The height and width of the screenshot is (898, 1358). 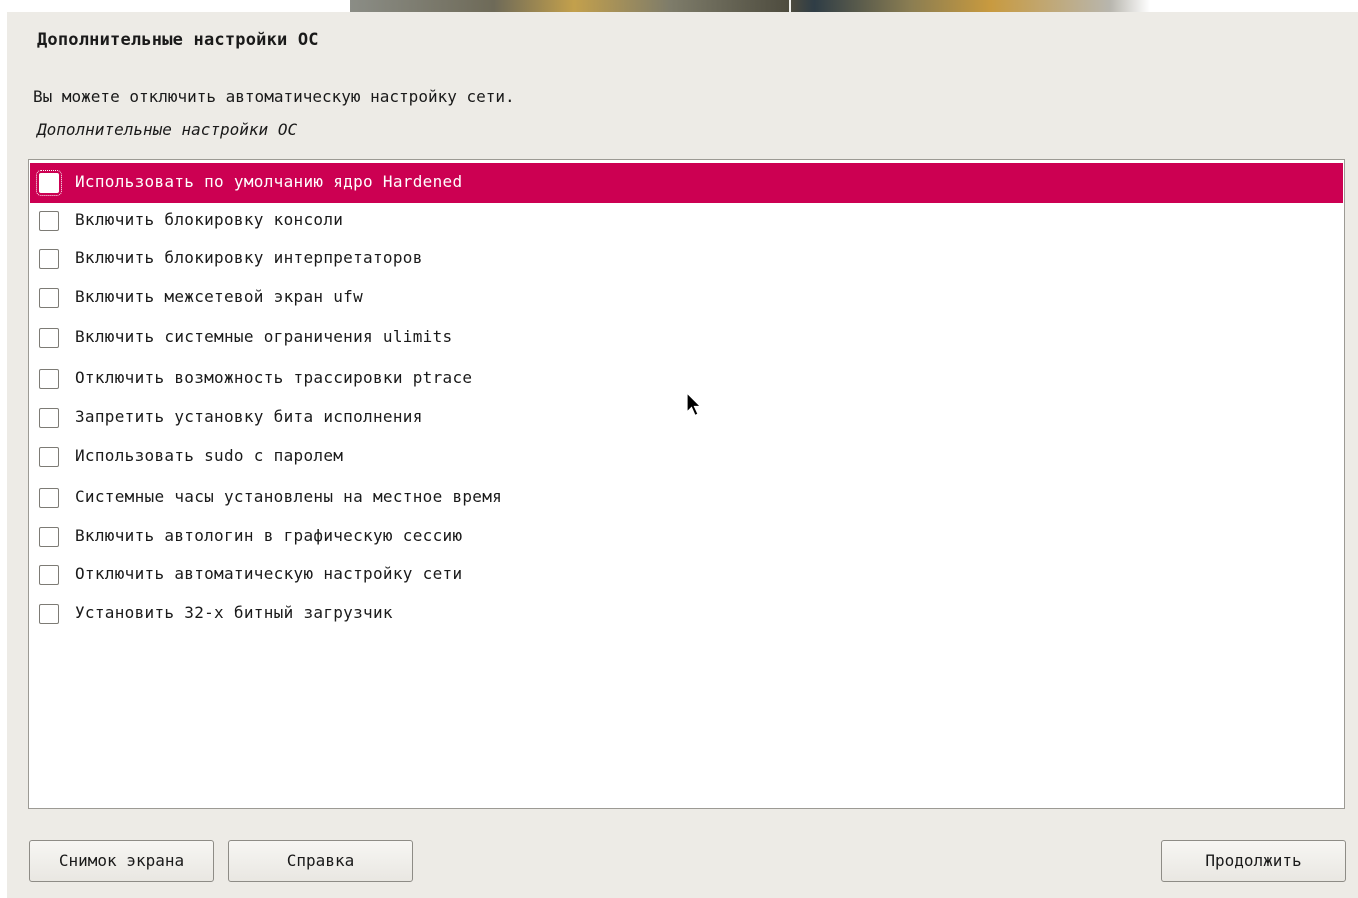 I want to click on option-label: Включить блокировку консоли, so click(x=209, y=219).